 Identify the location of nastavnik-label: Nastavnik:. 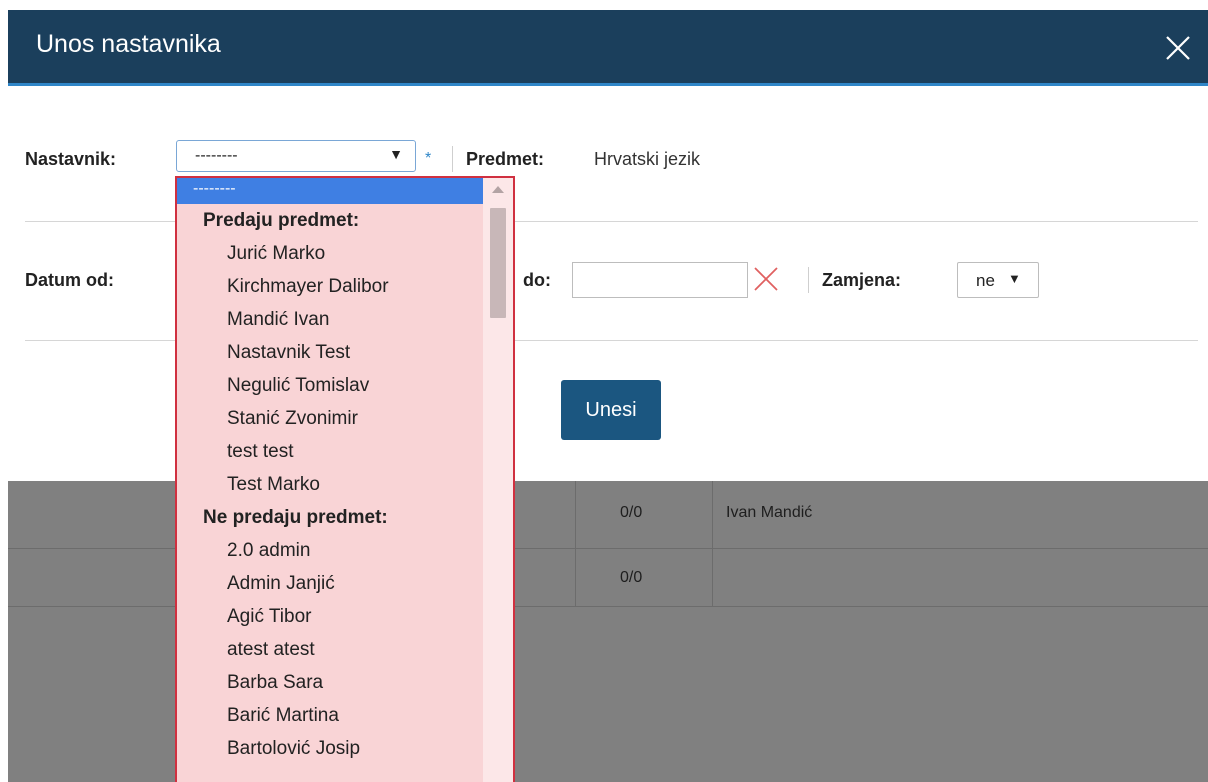
(71, 159).